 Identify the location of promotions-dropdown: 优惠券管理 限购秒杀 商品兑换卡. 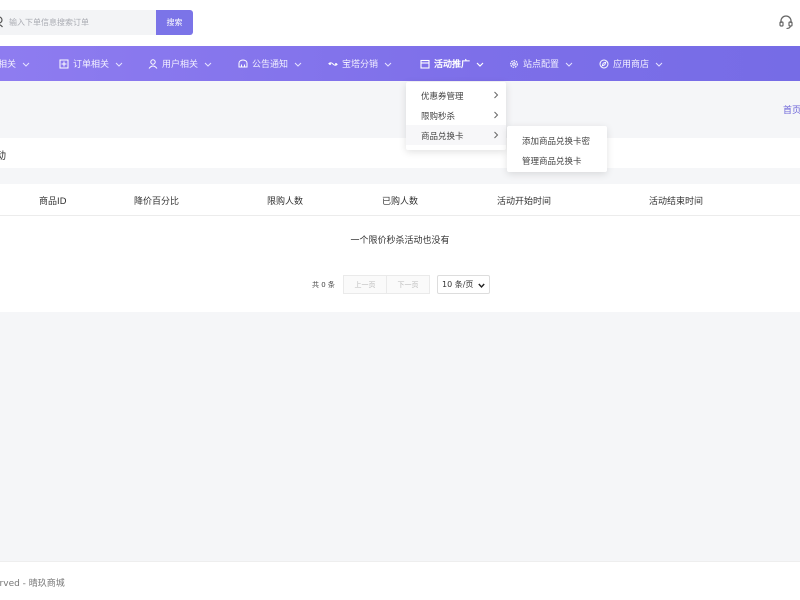
(456, 116).